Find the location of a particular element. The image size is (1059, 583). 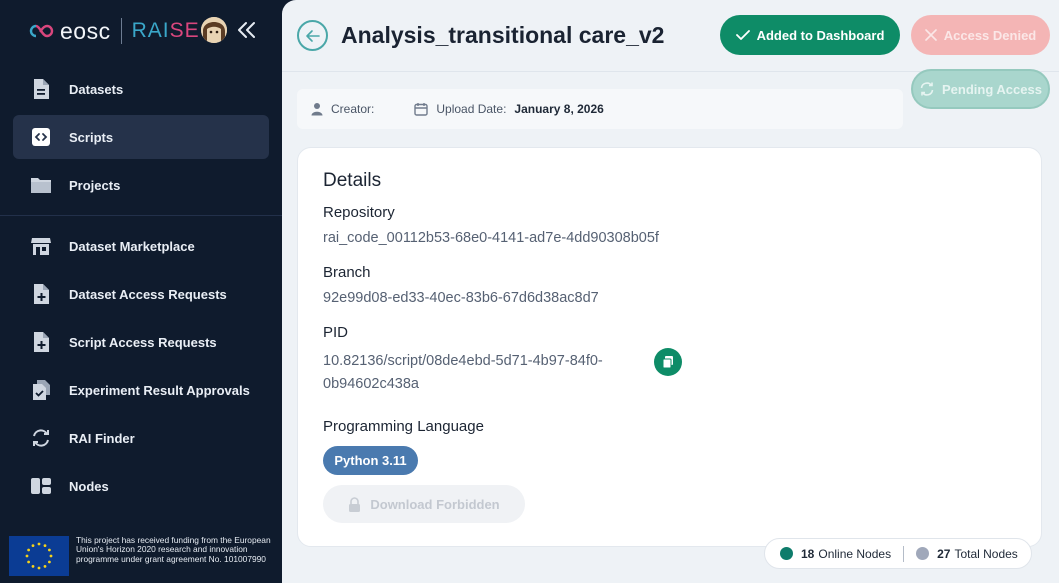

copy-icon is located at coordinates (667, 362).